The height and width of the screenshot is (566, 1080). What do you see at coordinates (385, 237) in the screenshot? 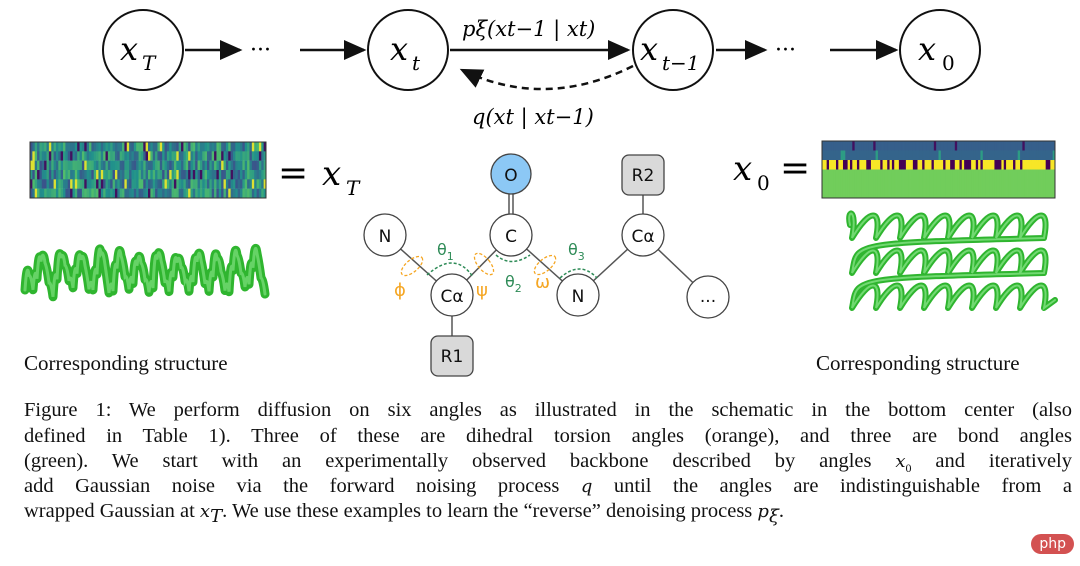
I see `svg-text: N` at bounding box center [385, 237].